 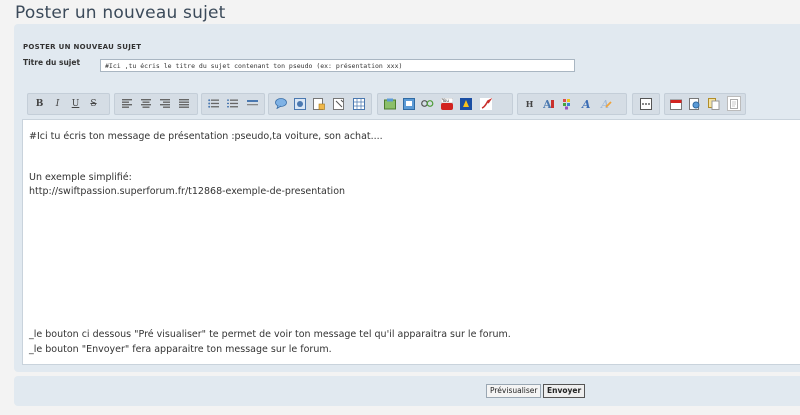 I want to click on editor-toolbar: B I U S You H A A A, so click(x=413, y=105).